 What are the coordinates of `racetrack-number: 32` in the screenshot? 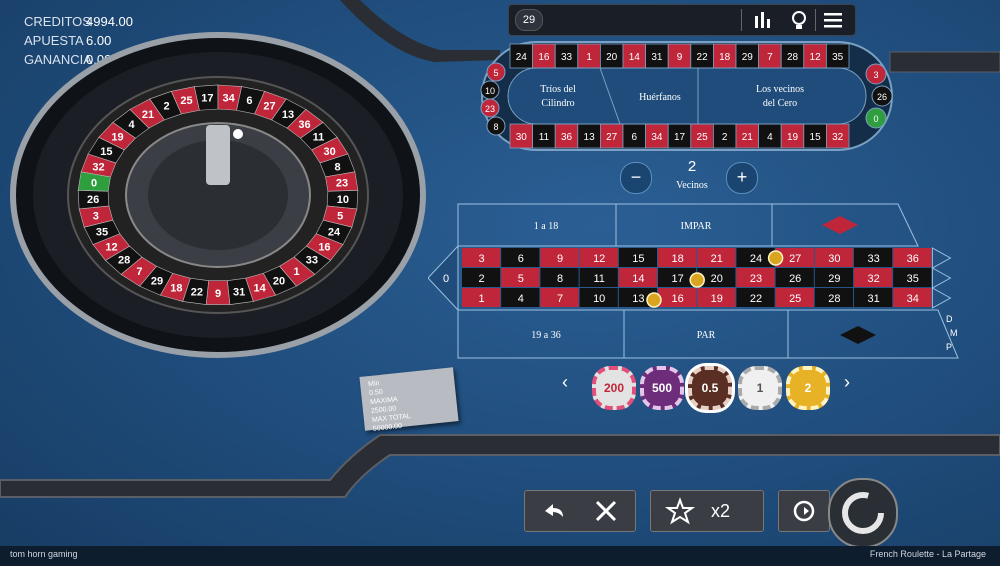 It's located at (838, 137).